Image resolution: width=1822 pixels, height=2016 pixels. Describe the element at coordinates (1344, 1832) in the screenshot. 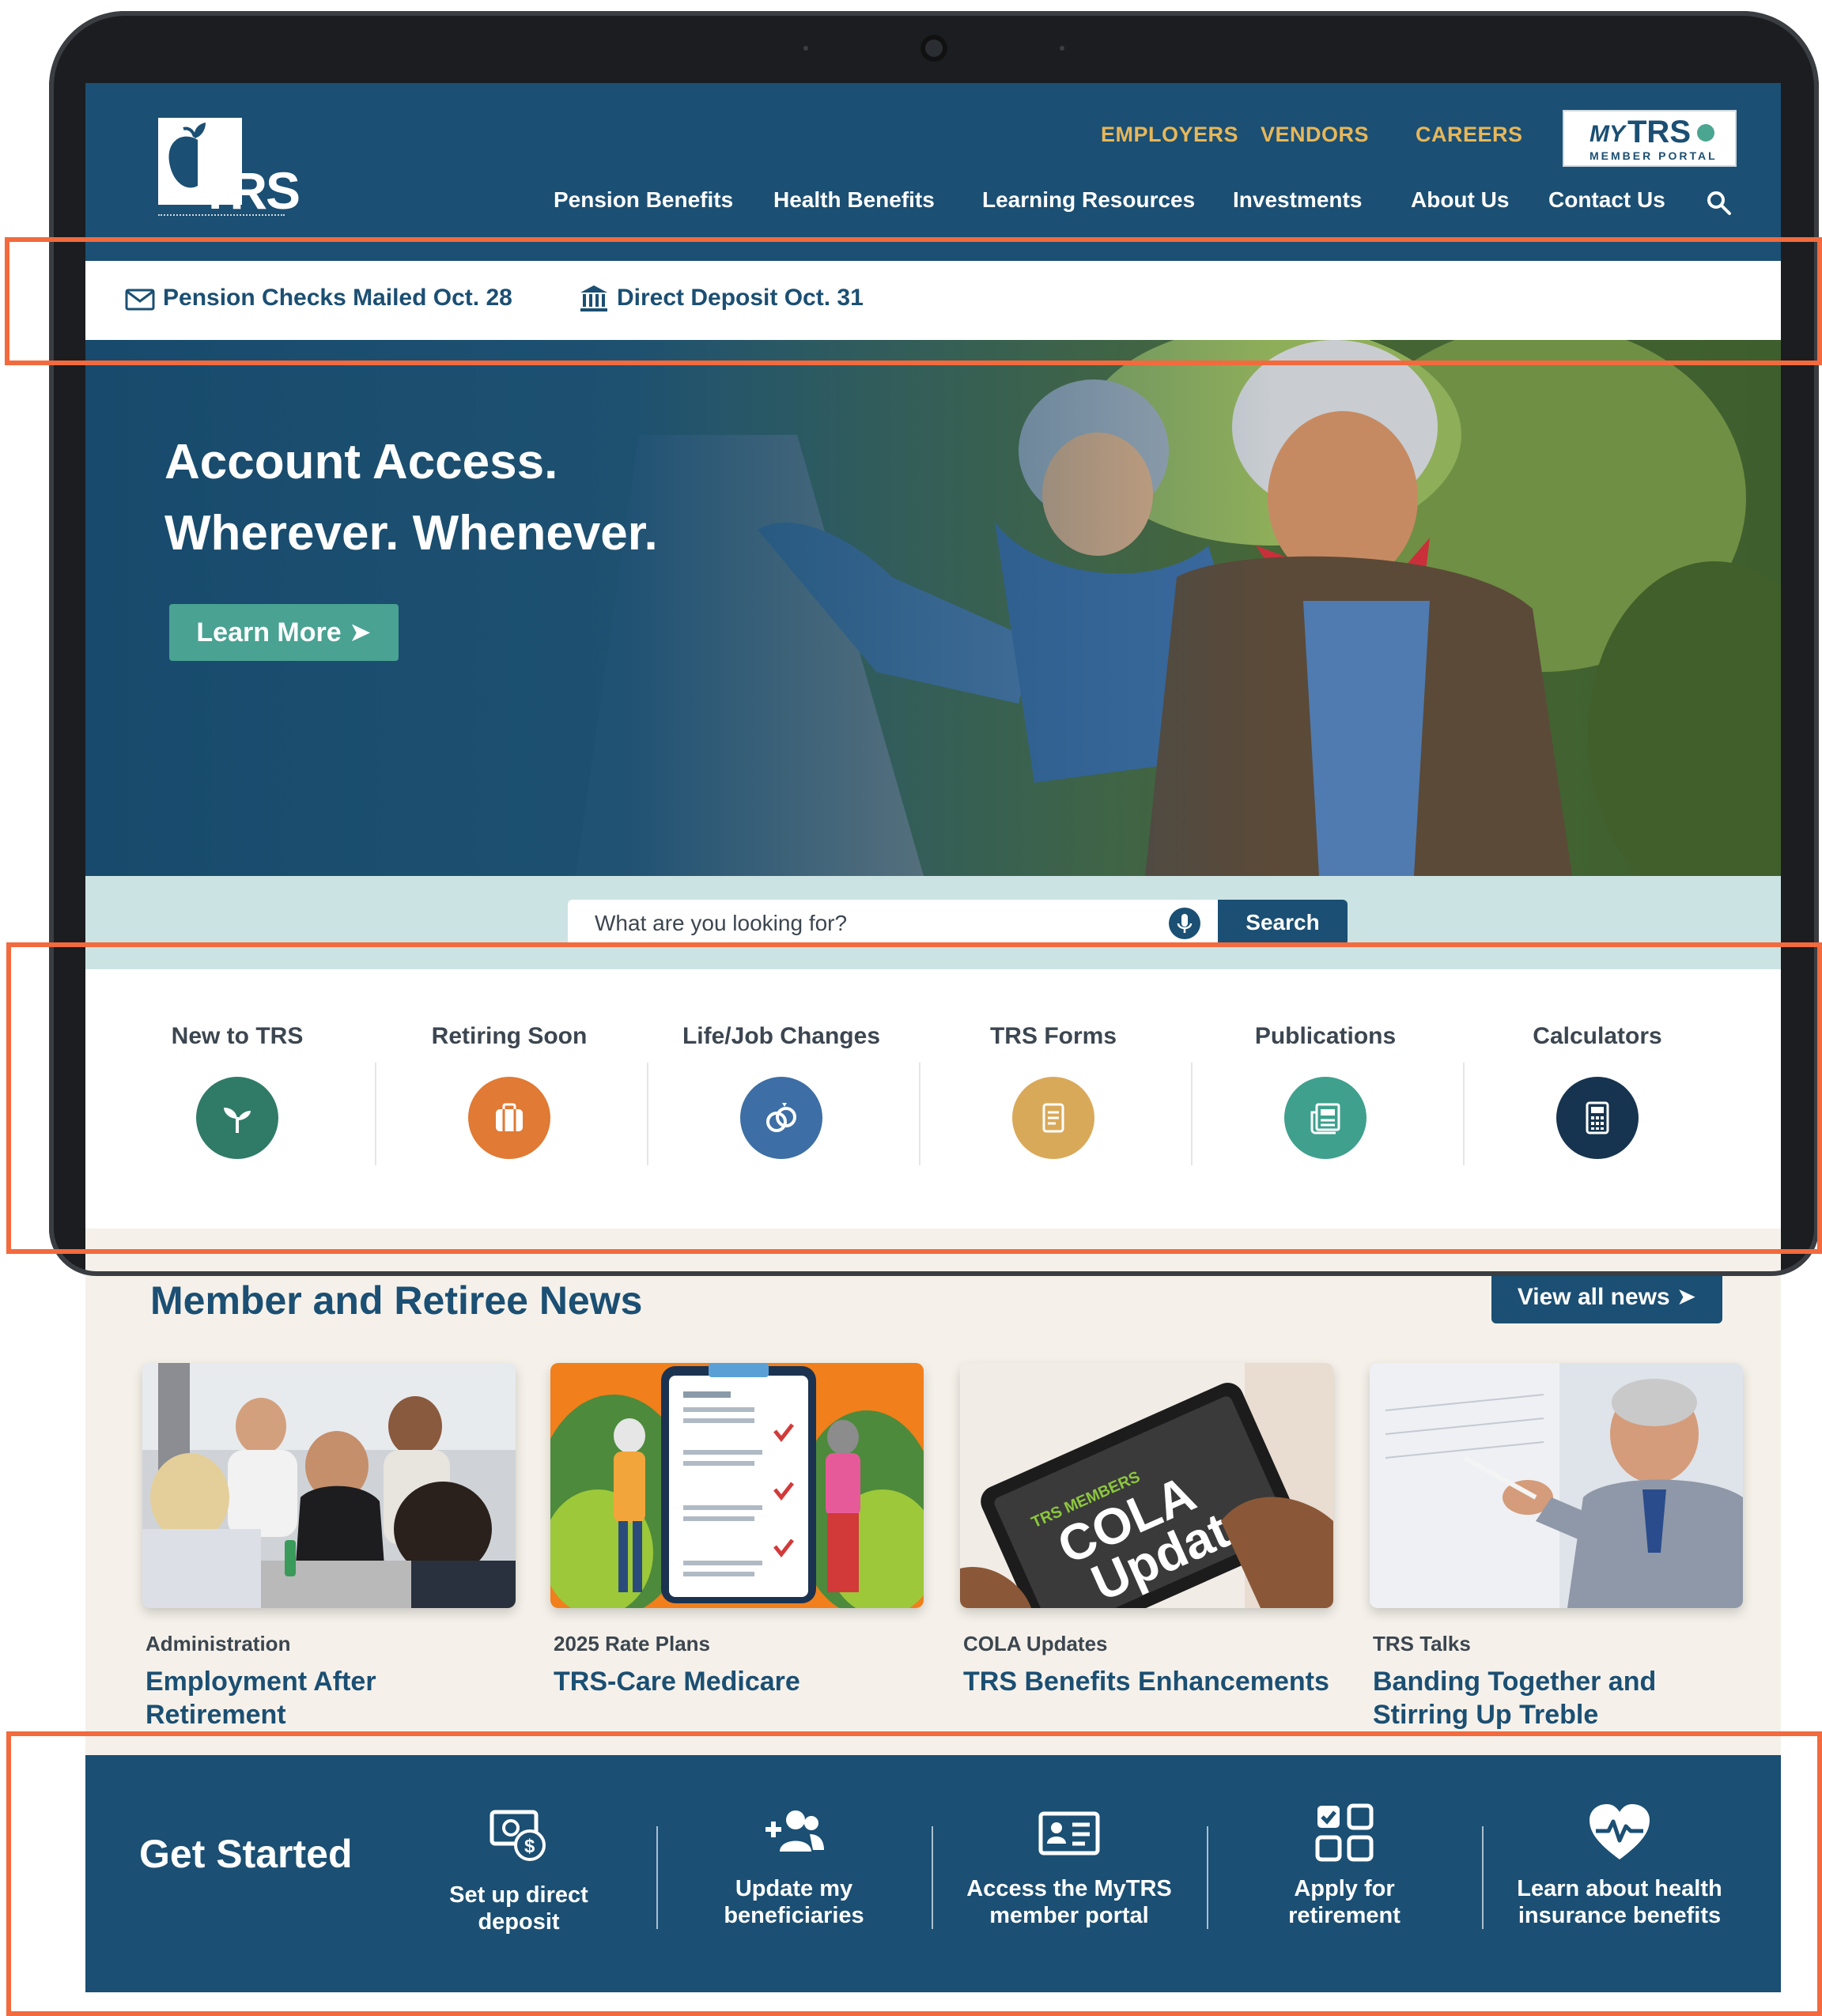

I see `checklist-icon` at that location.